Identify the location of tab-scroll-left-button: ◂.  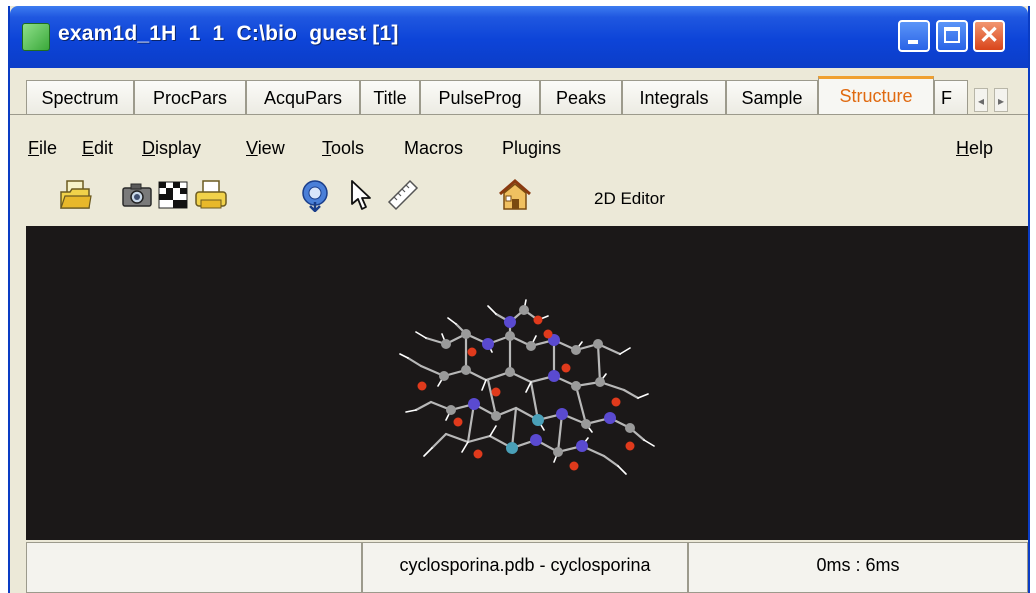
(981, 100).